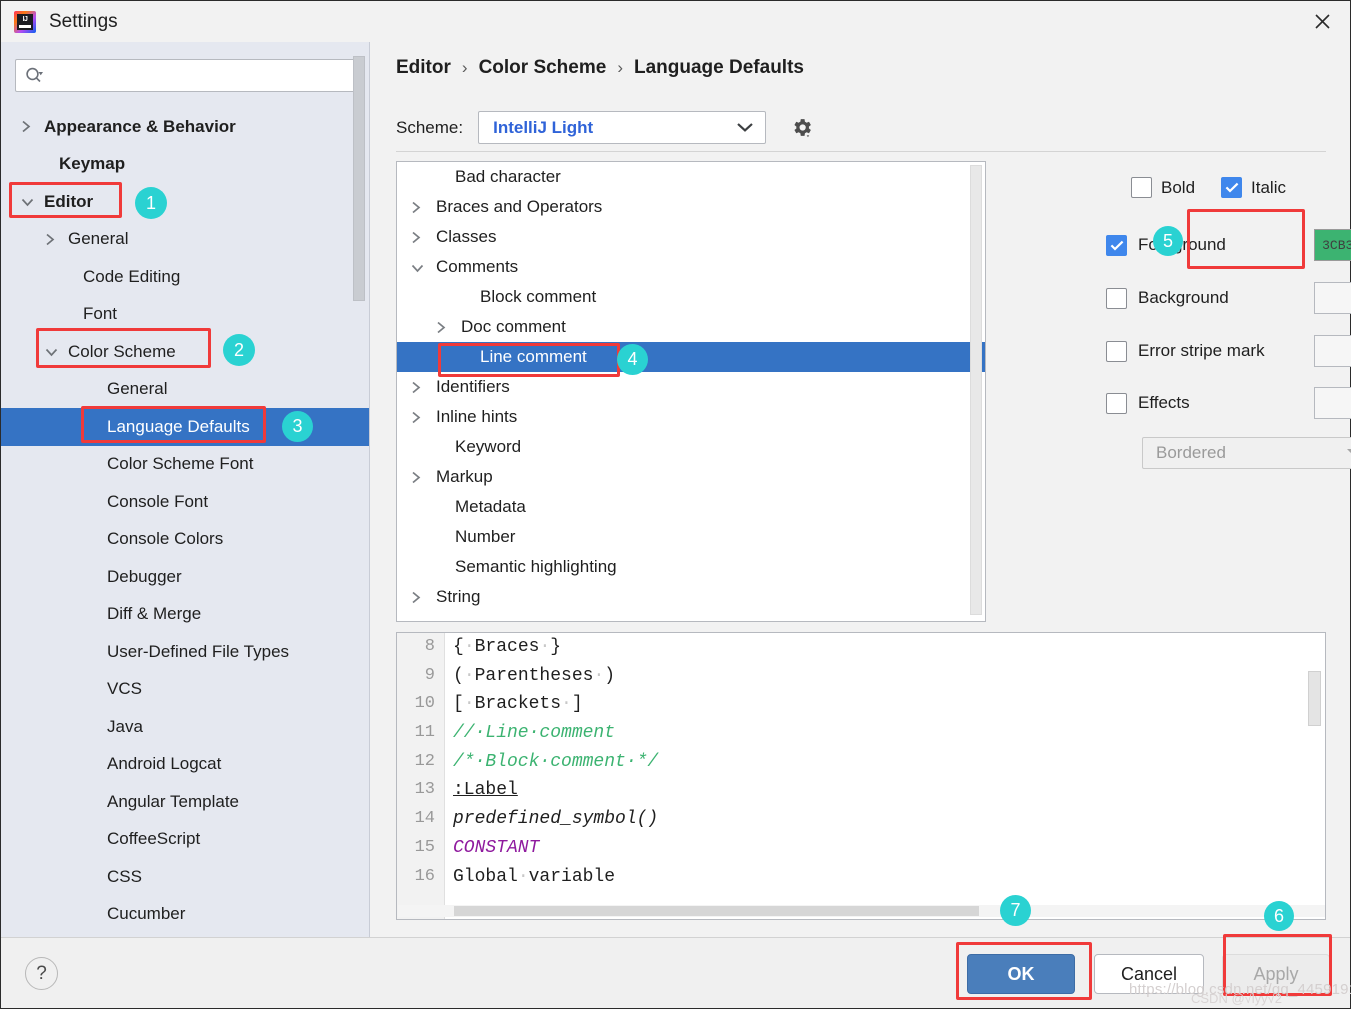 Image resolution: width=1351 pixels, height=1009 pixels. Describe the element at coordinates (430, 127) in the screenshot. I see `scheme-label: Scheme:` at that location.